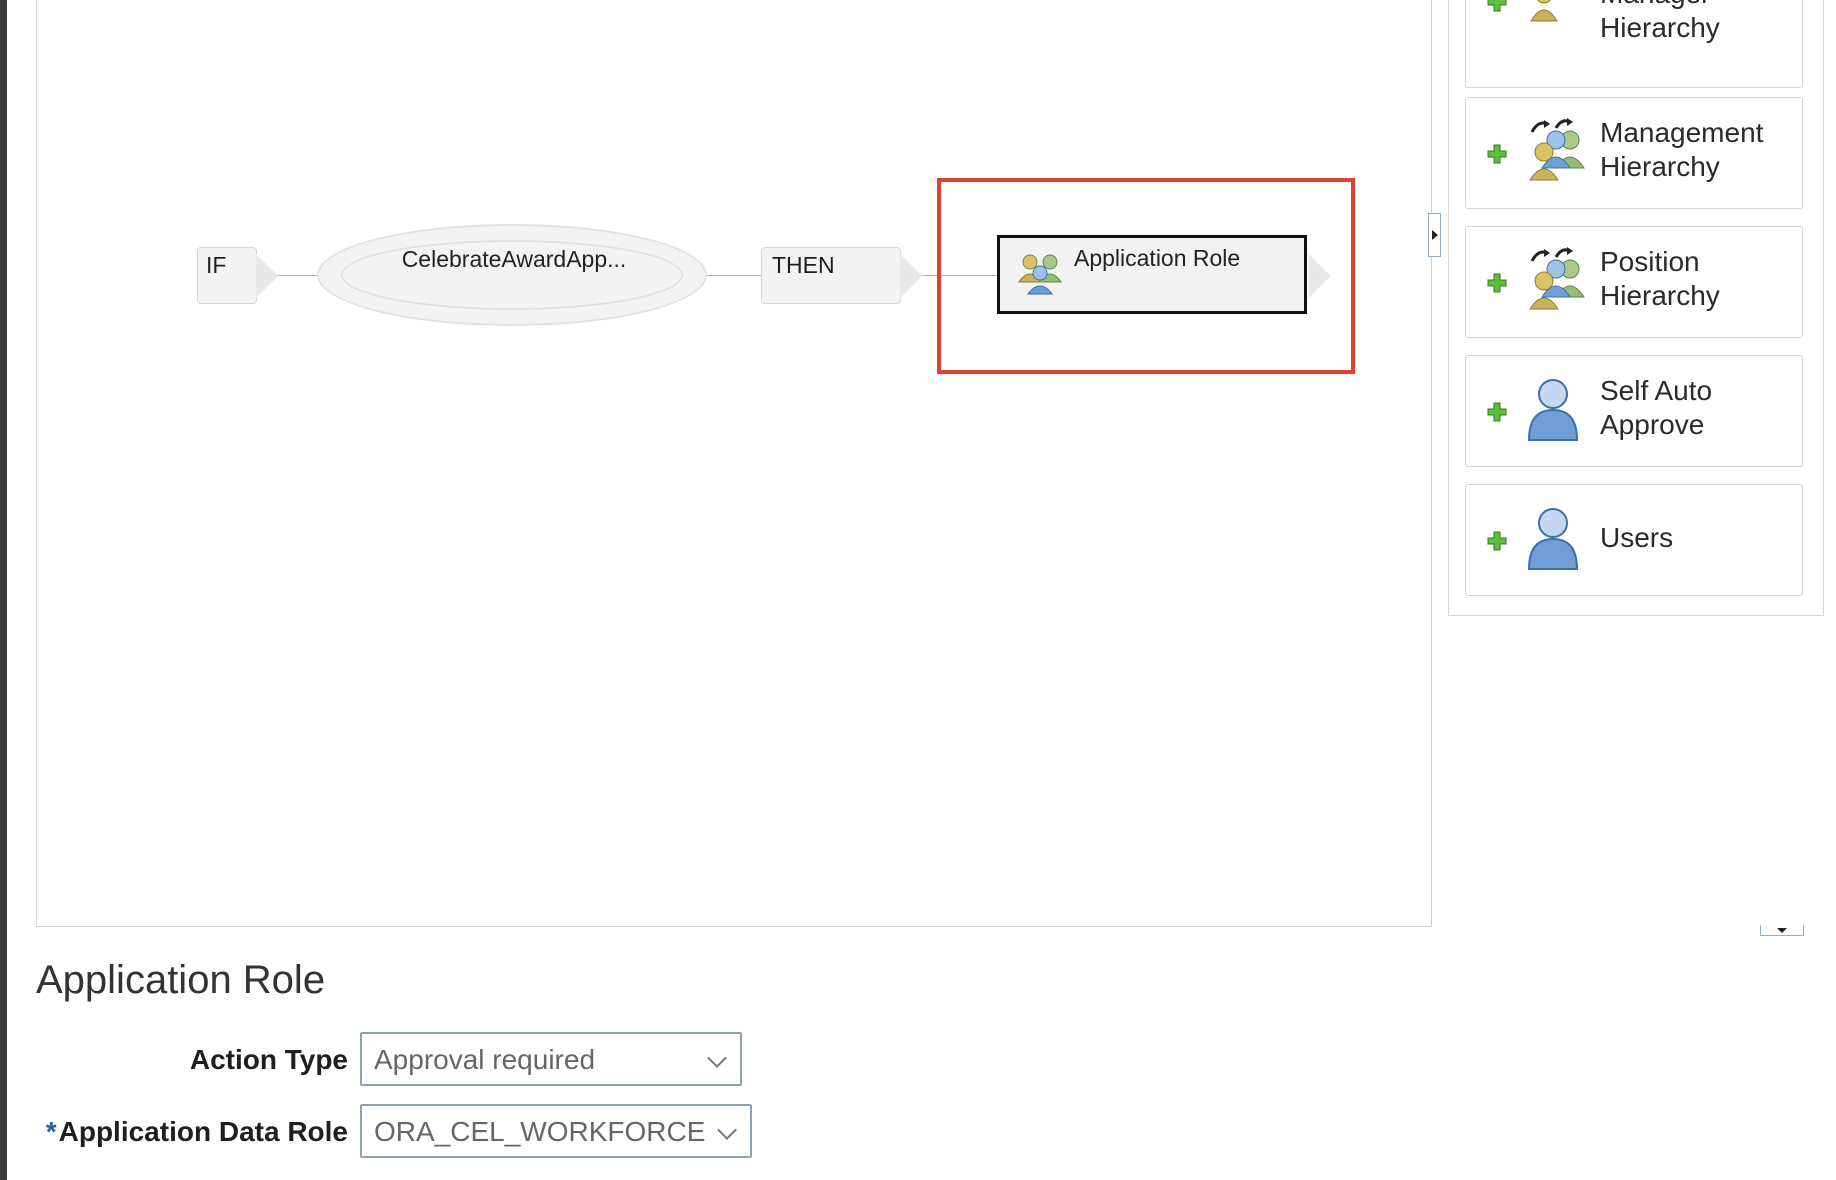 The image size is (1836, 1180). I want to click on palette-item-manager-hierarchy: Manager Hierarchy, so click(1634, 44).